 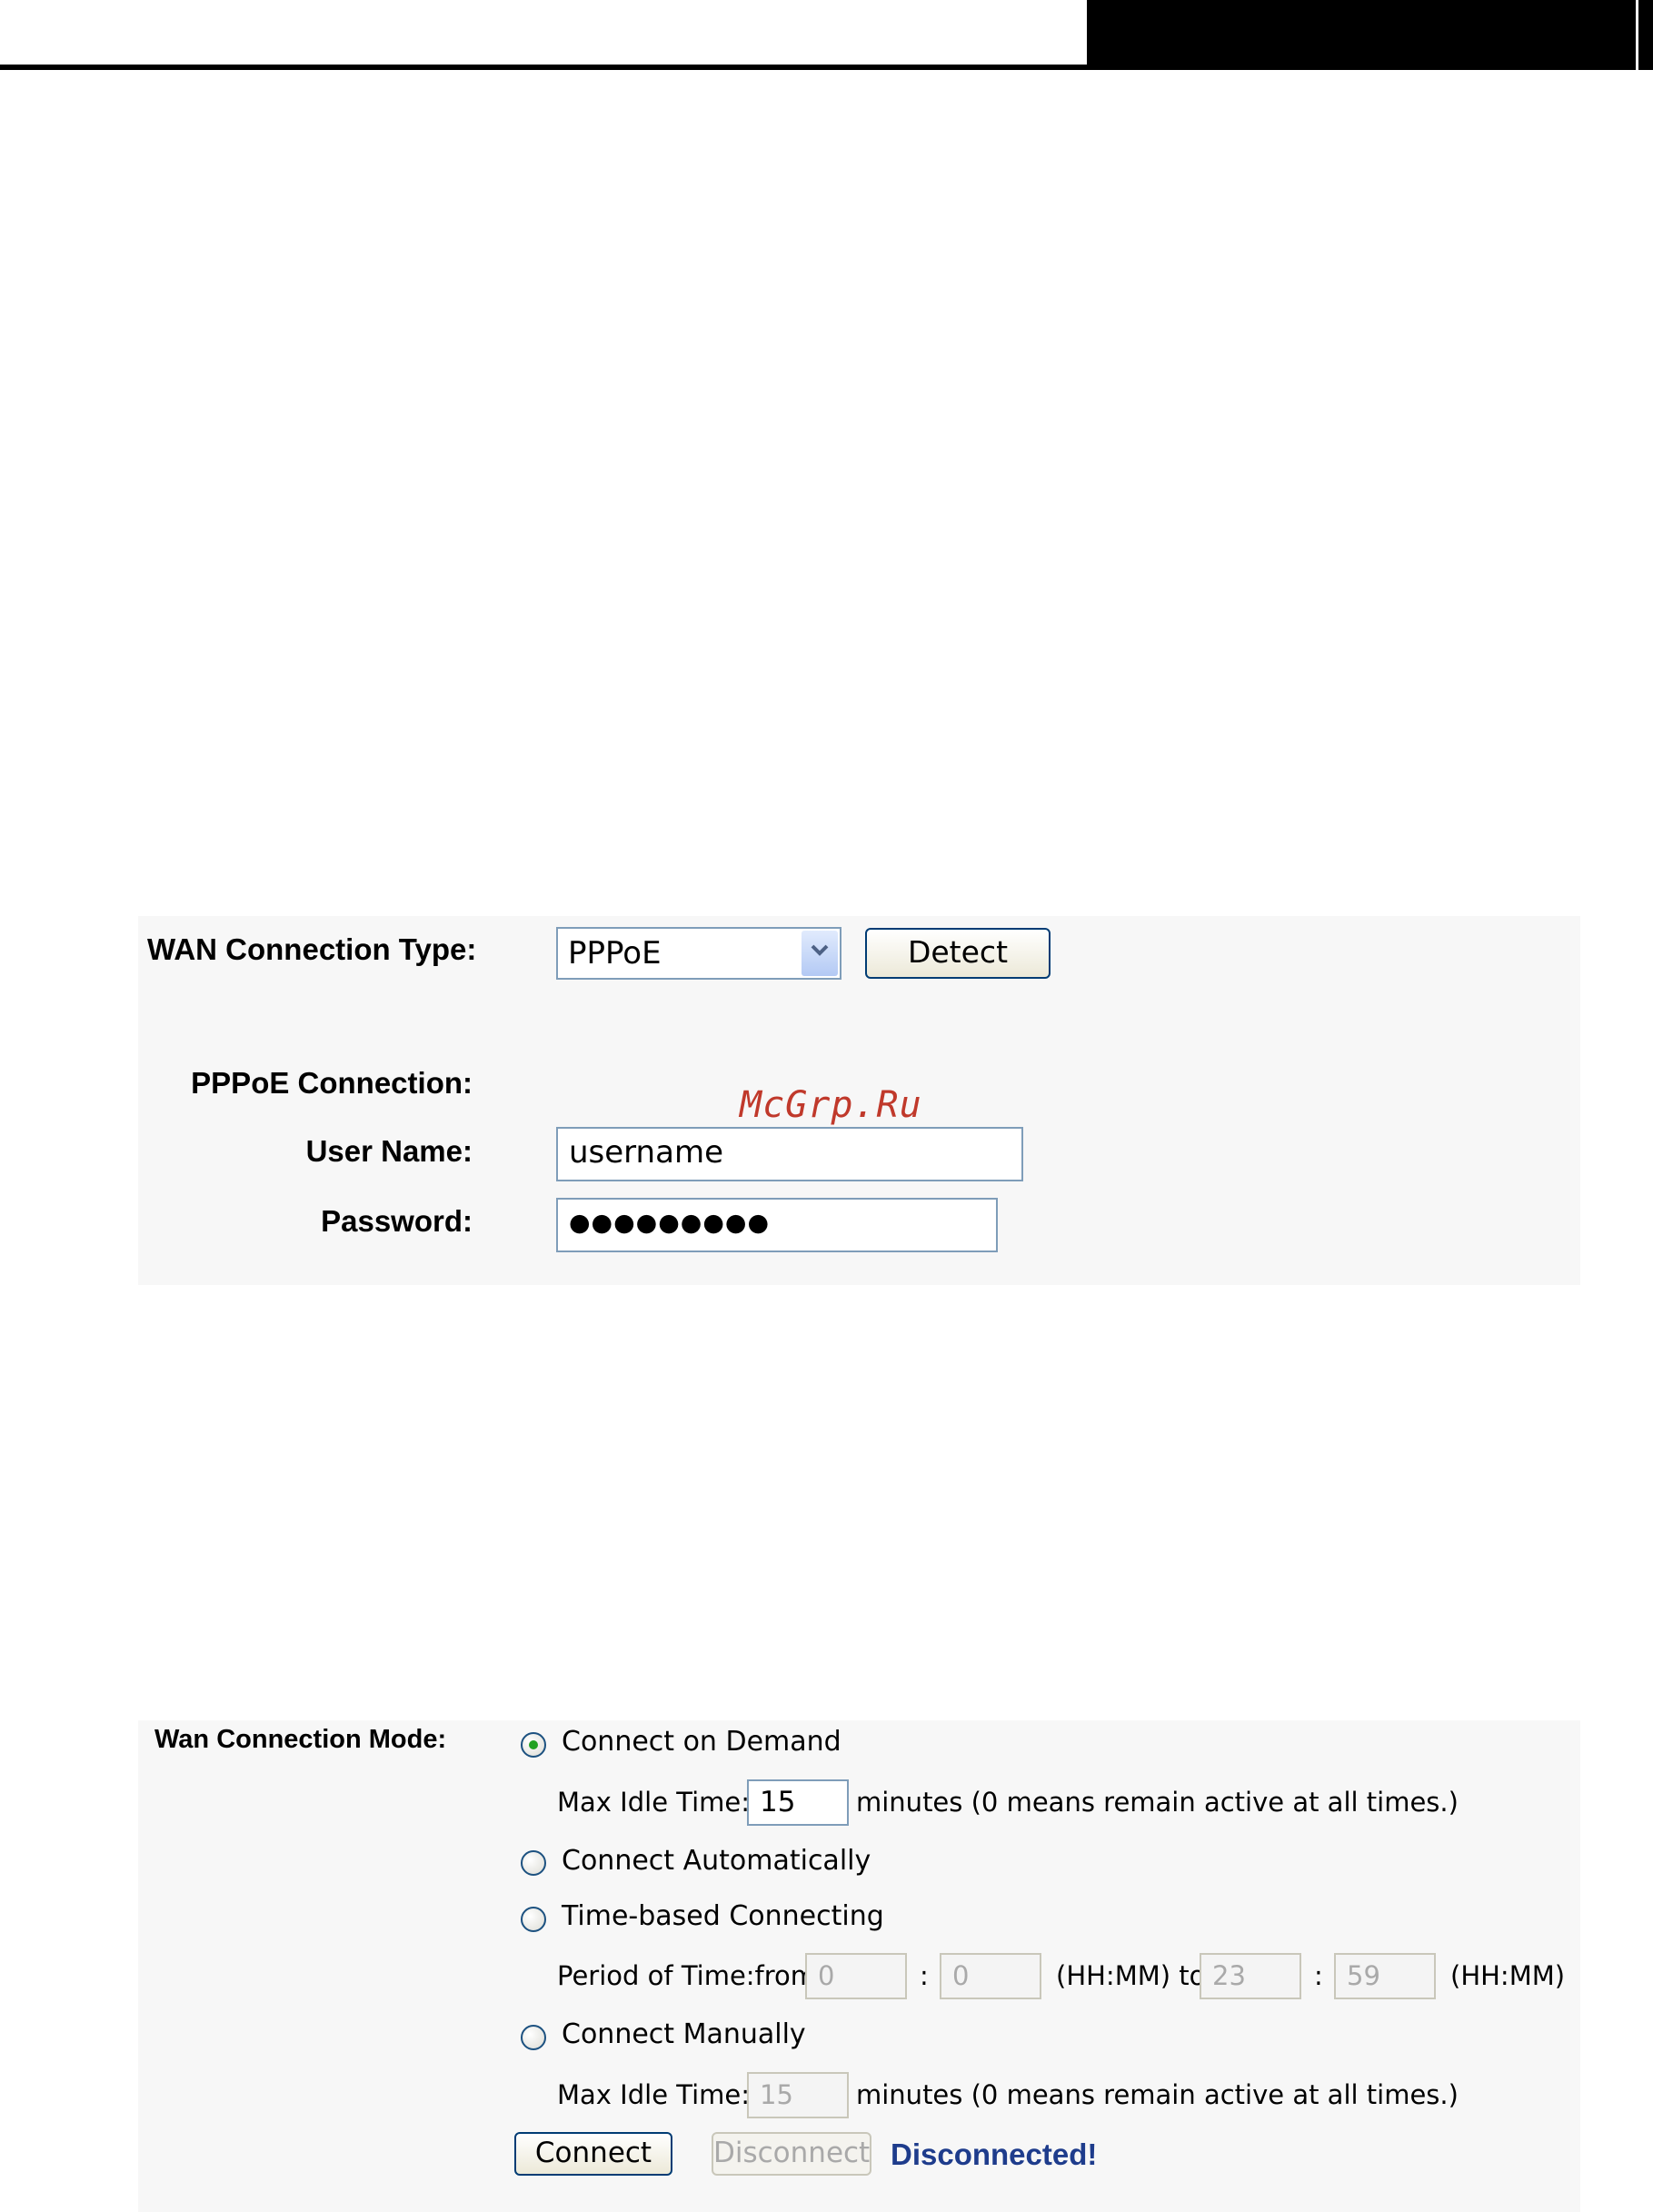 What do you see at coordinates (332, 1083) in the screenshot?
I see `pppoe-connection-label: PPPoE Connection:` at bounding box center [332, 1083].